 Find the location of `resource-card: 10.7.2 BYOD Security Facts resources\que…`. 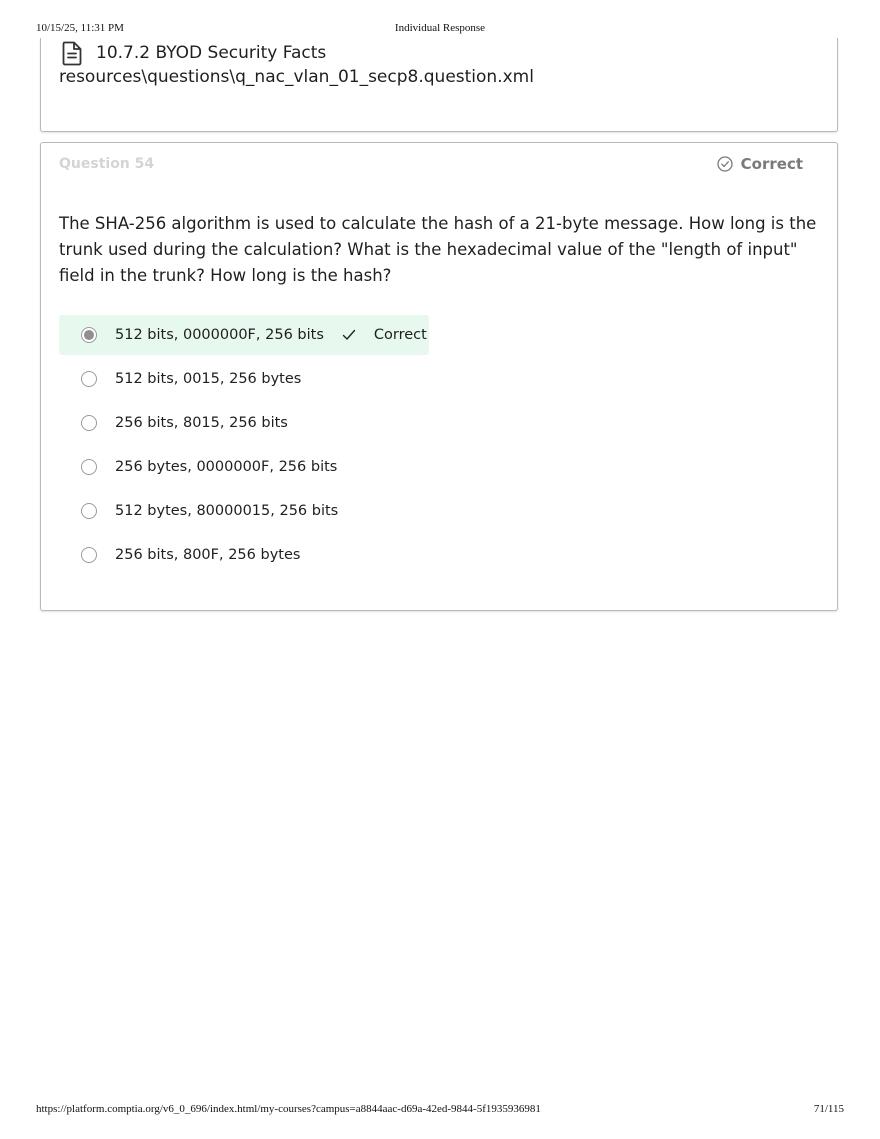

resource-card: 10.7.2 BYOD Security Facts resources\que… is located at coordinates (439, 85).